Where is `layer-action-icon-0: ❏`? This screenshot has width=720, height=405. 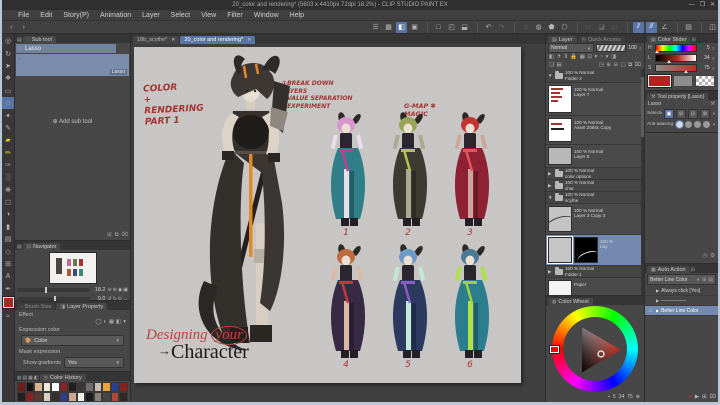
layer-action-icon-0: ❏ is located at coordinates (551, 65).